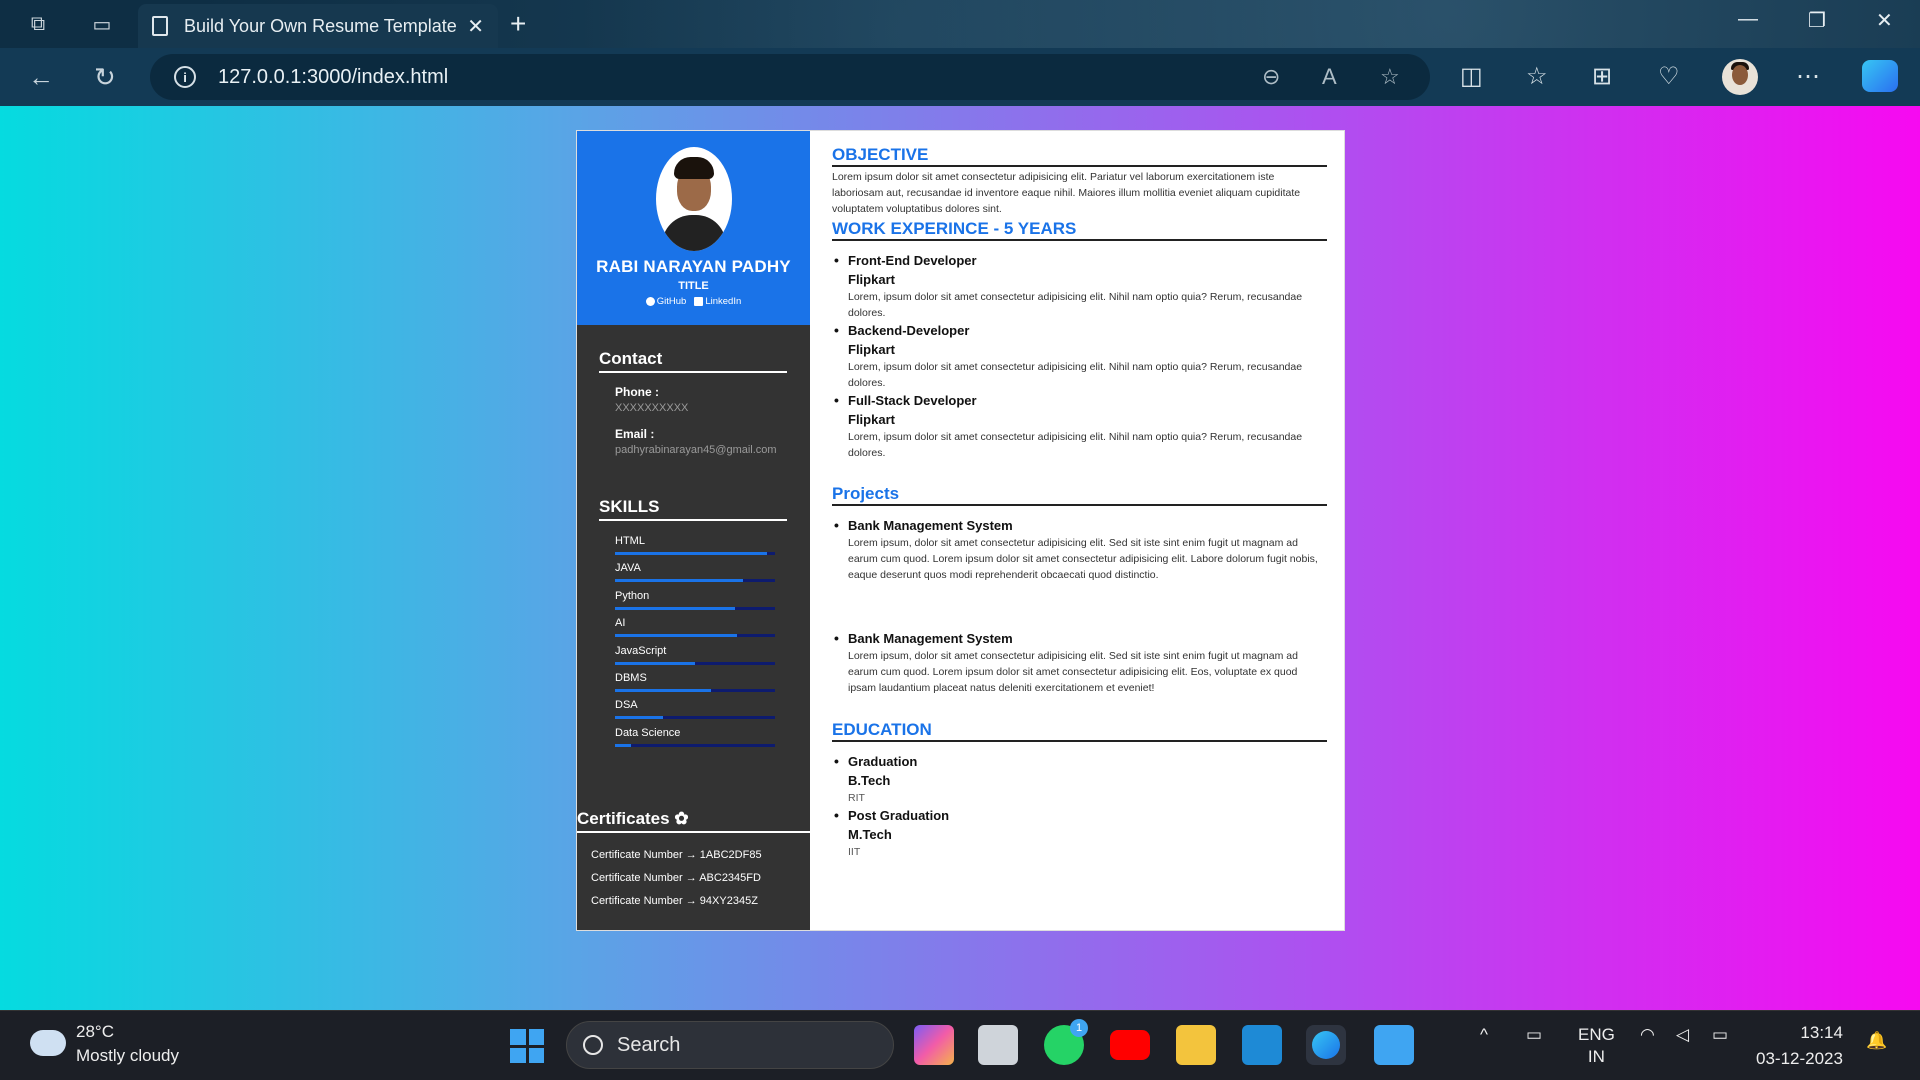 This screenshot has width=1920, height=1080. What do you see at coordinates (1808, 76) in the screenshot?
I see `more-menu-icon: ⋯` at bounding box center [1808, 76].